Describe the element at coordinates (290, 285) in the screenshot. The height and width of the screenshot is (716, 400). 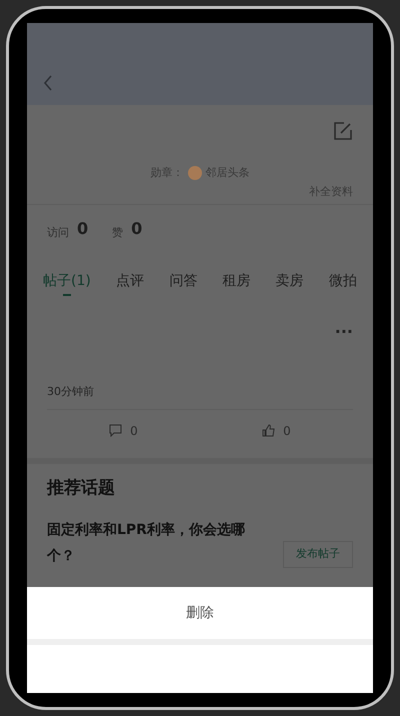
I see `tab: 卖房` at that location.